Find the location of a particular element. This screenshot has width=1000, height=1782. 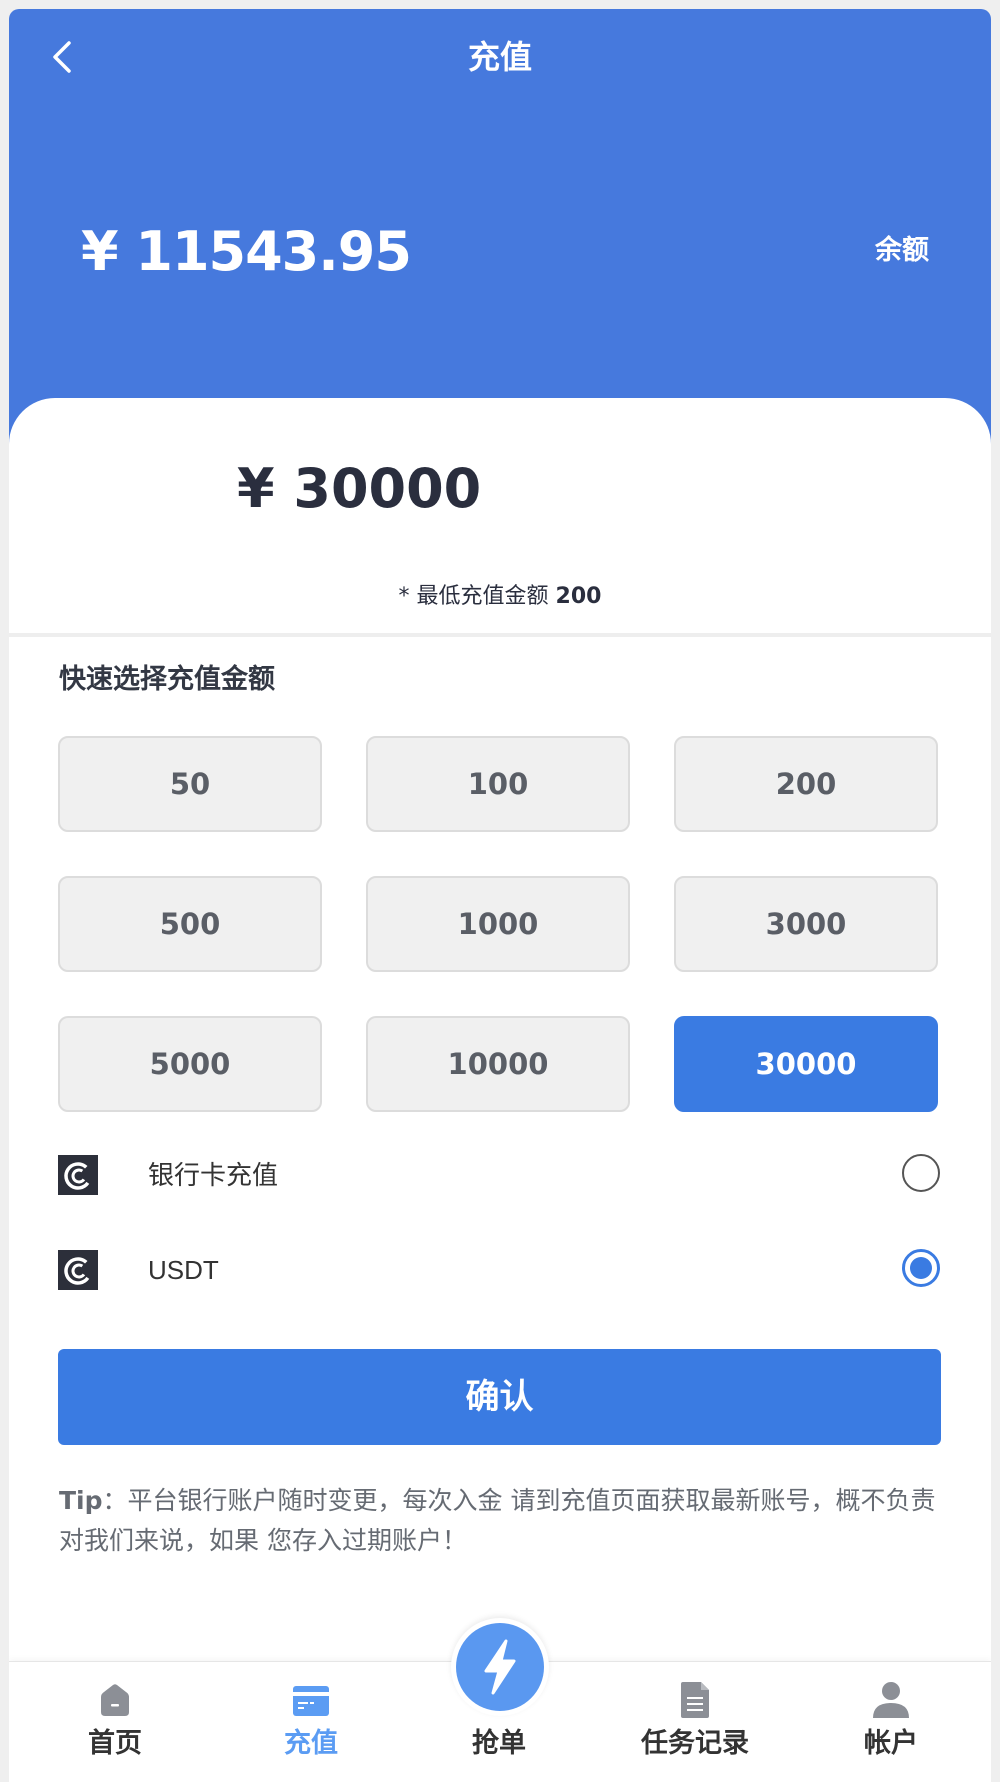

minimum-note-value: 200 is located at coordinates (578, 596).